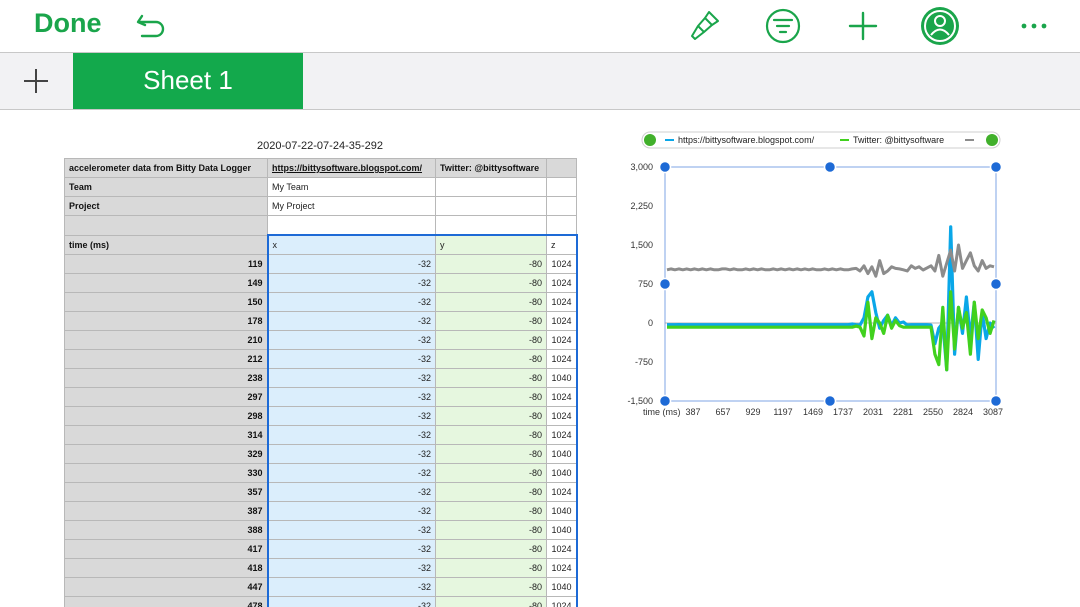  Describe the element at coordinates (940, 26) in the screenshot. I see `collaborate-icon` at that location.